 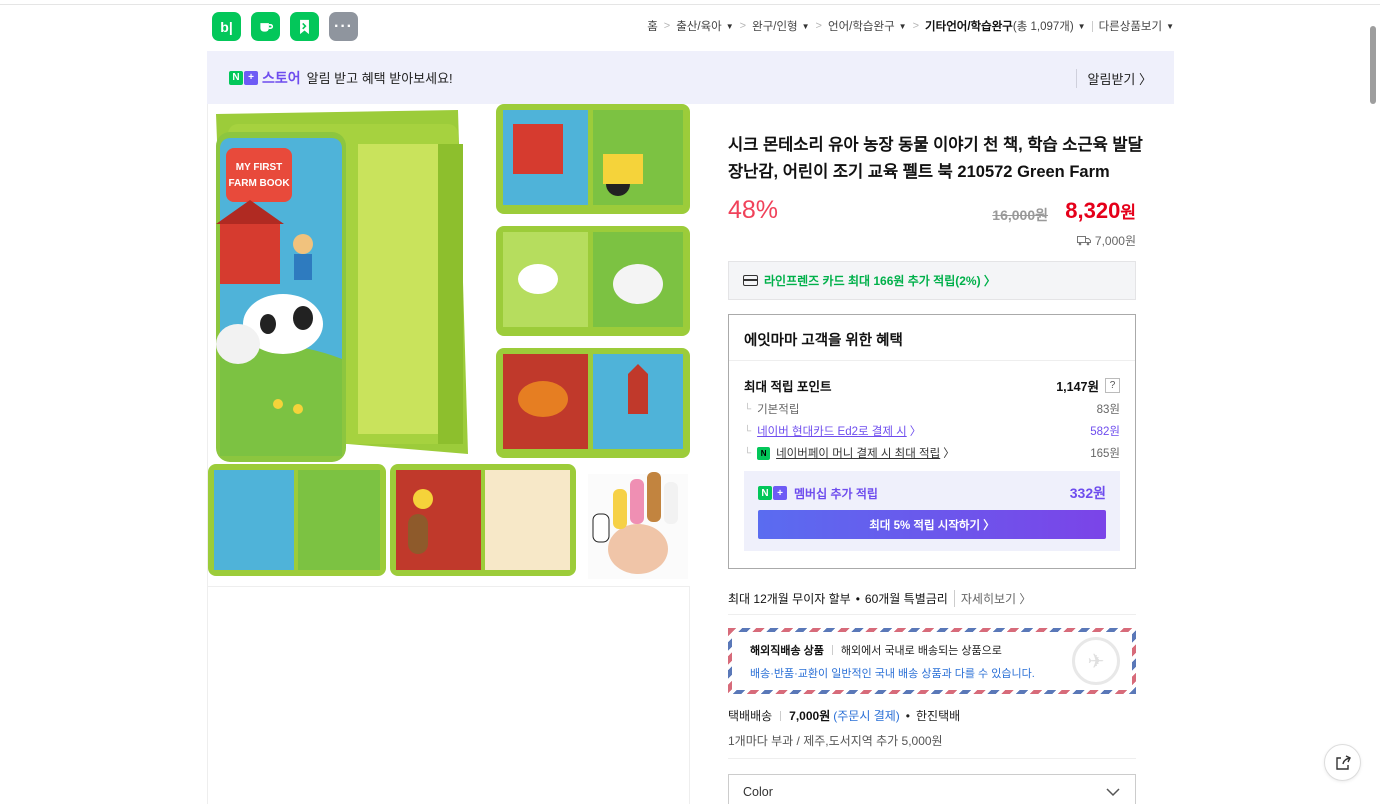 What do you see at coordinates (906, 599) in the screenshot?
I see `special-rate-text: 60개월 특별금리` at bounding box center [906, 599].